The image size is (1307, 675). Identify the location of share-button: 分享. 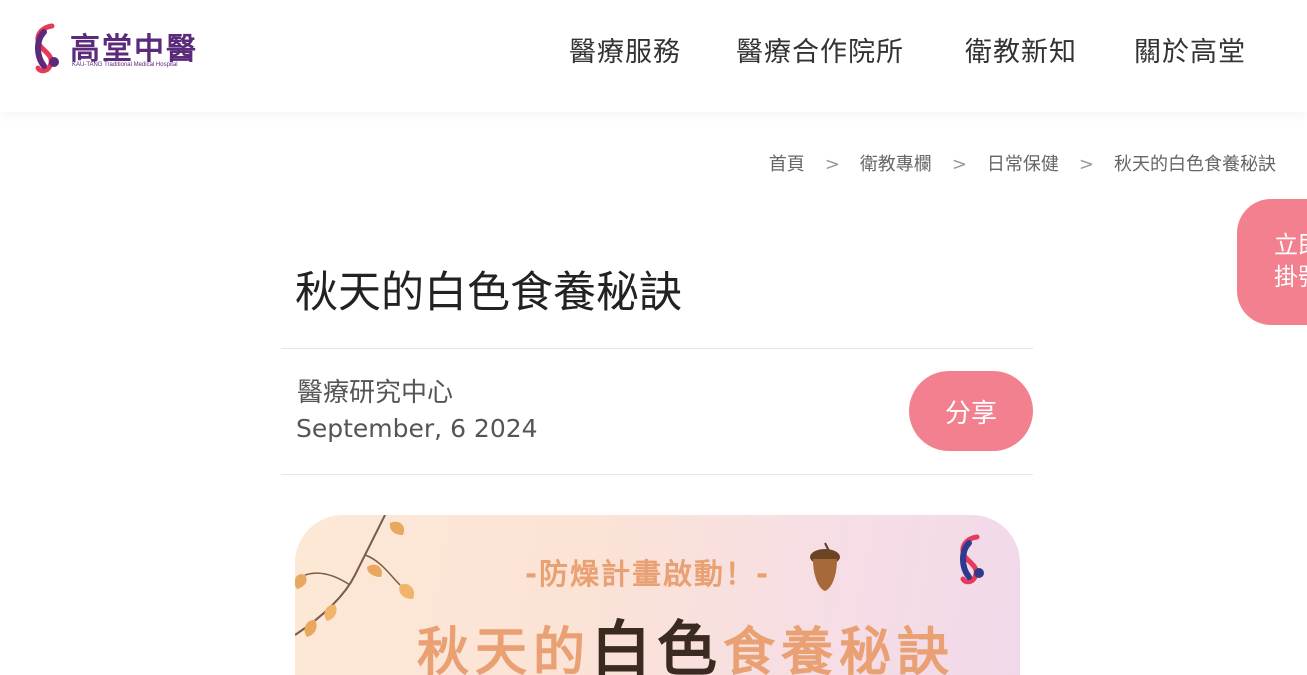
(971, 411).